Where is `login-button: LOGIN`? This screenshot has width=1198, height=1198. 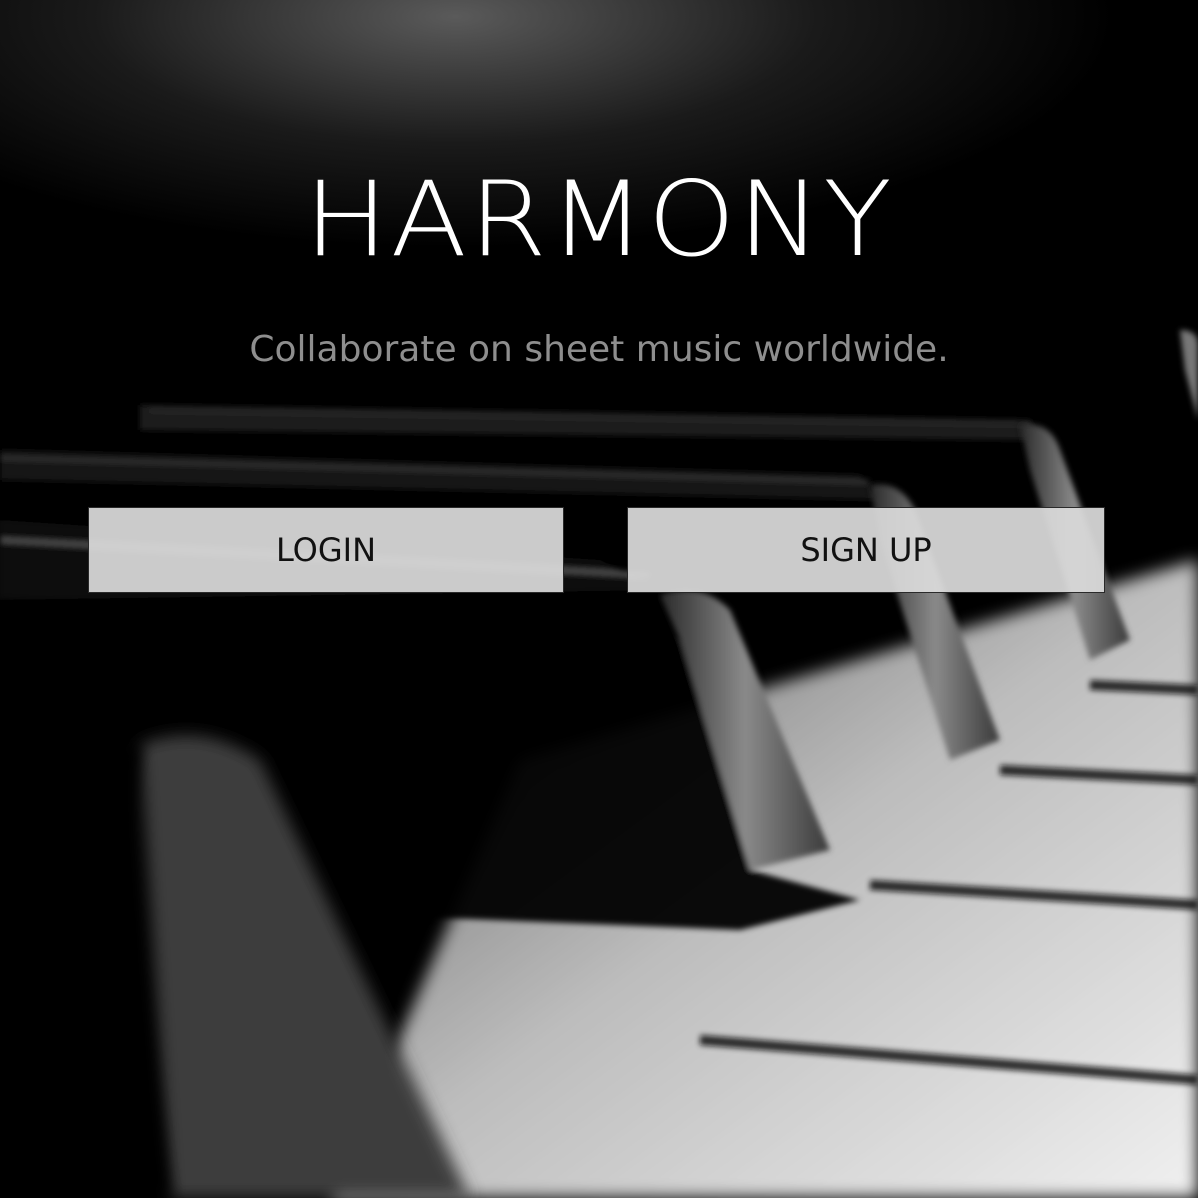 login-button: LOGIN is located at coordinates (326, 550).